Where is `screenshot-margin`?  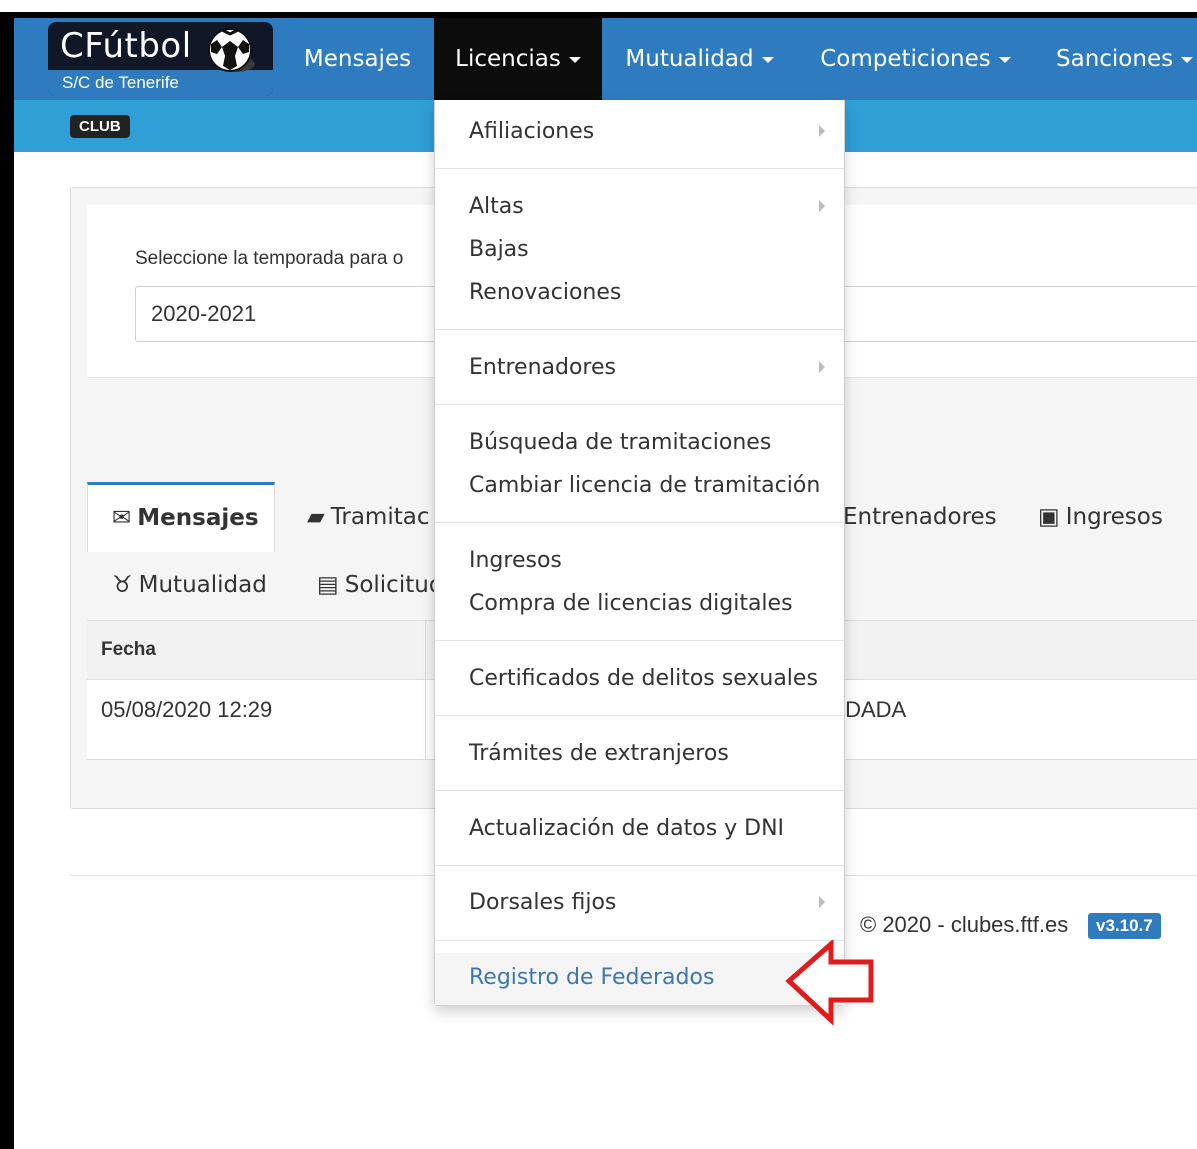
screenshot-margin is located at coordinates (598, 6).